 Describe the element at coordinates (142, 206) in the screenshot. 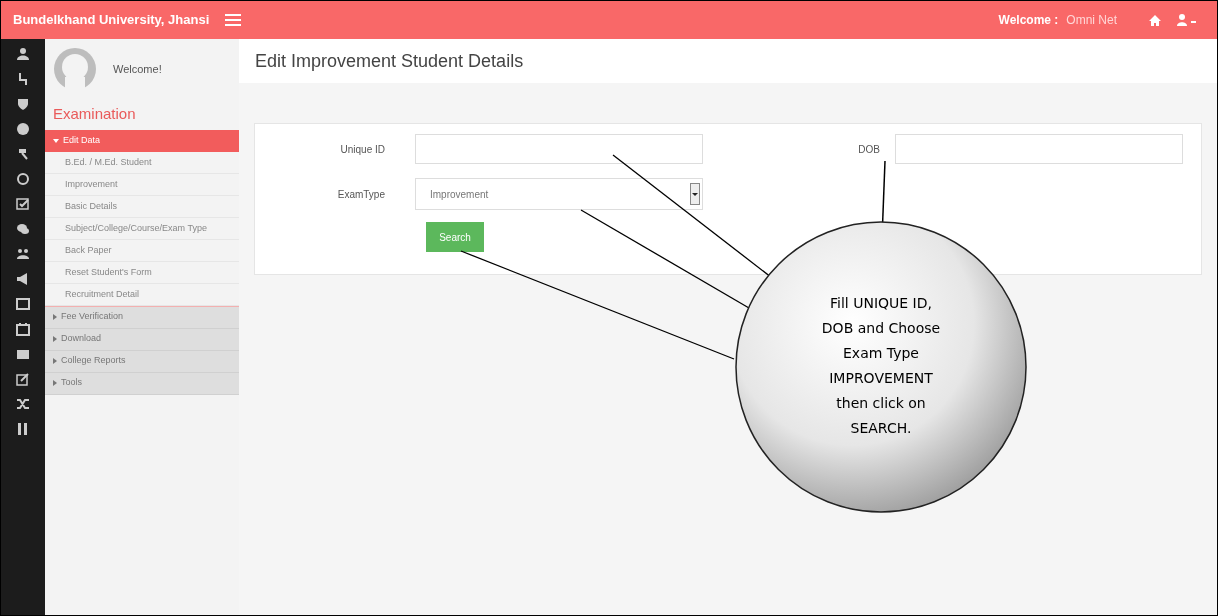

I see `submenu-item: Basic Details` at that location.